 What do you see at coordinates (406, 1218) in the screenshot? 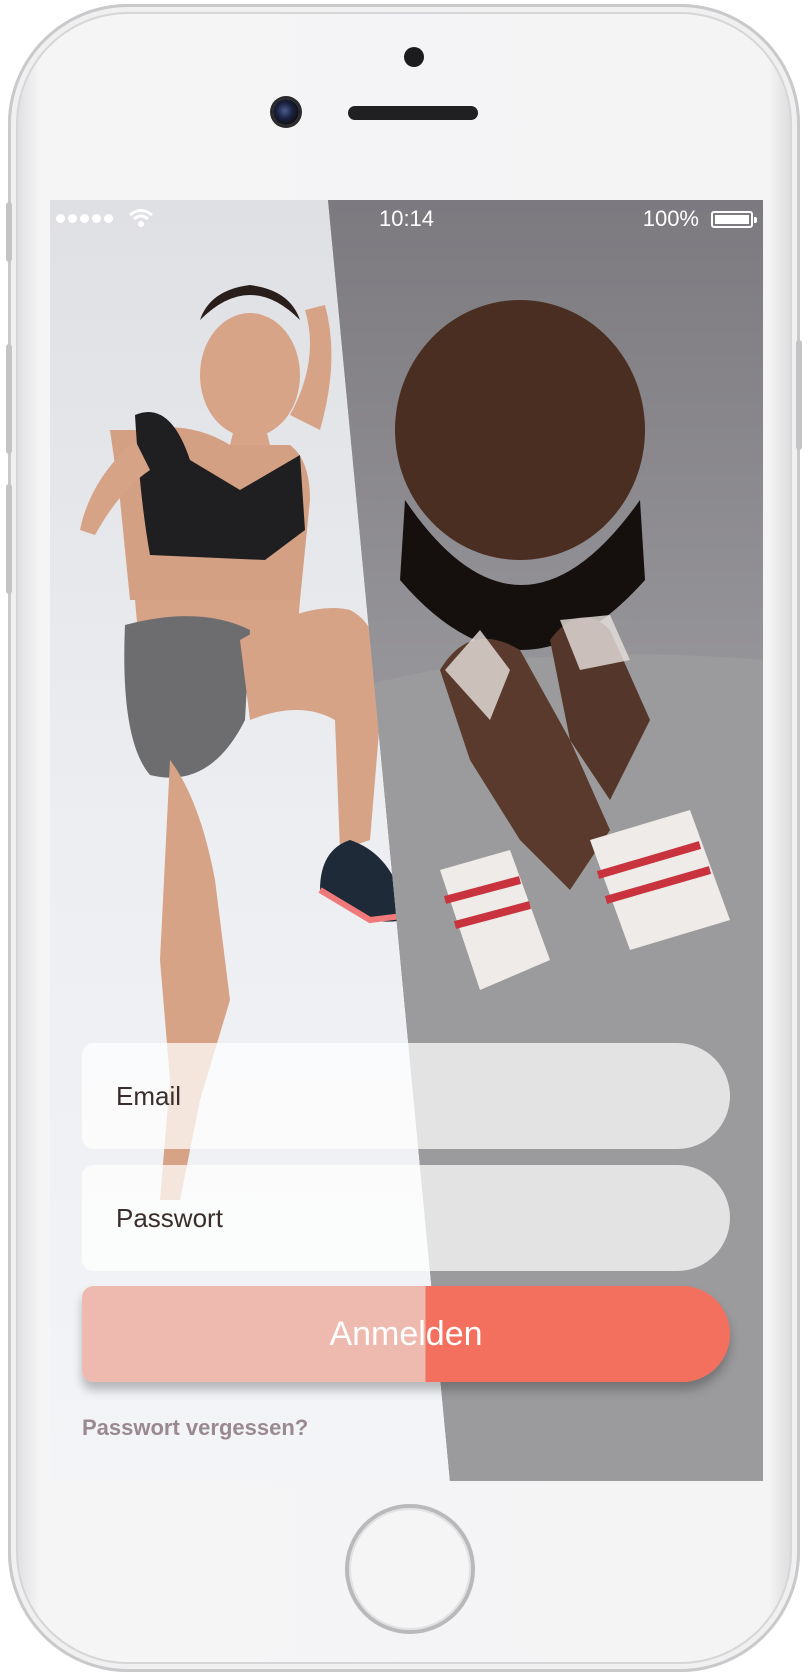
I see `password-field: Passwort` at bounding box center [406, 1218].